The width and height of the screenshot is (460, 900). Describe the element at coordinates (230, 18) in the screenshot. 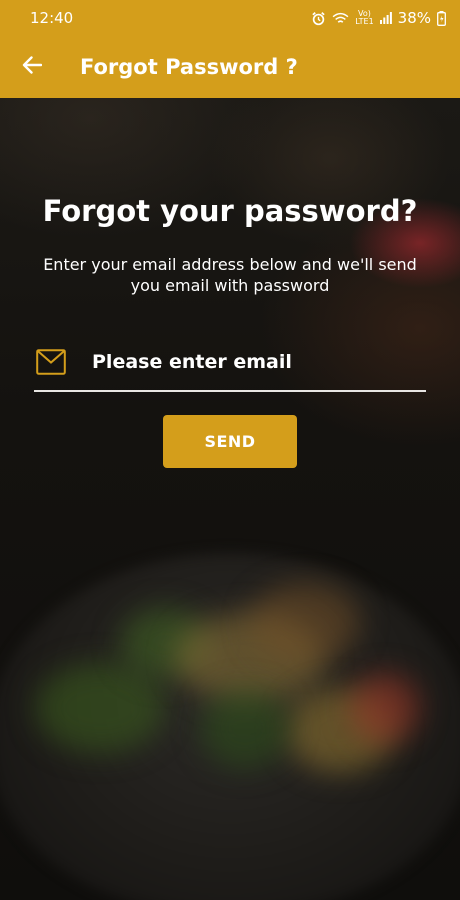

I see `status-bar: 12:40 Vo) LTE1 38%` at that location.